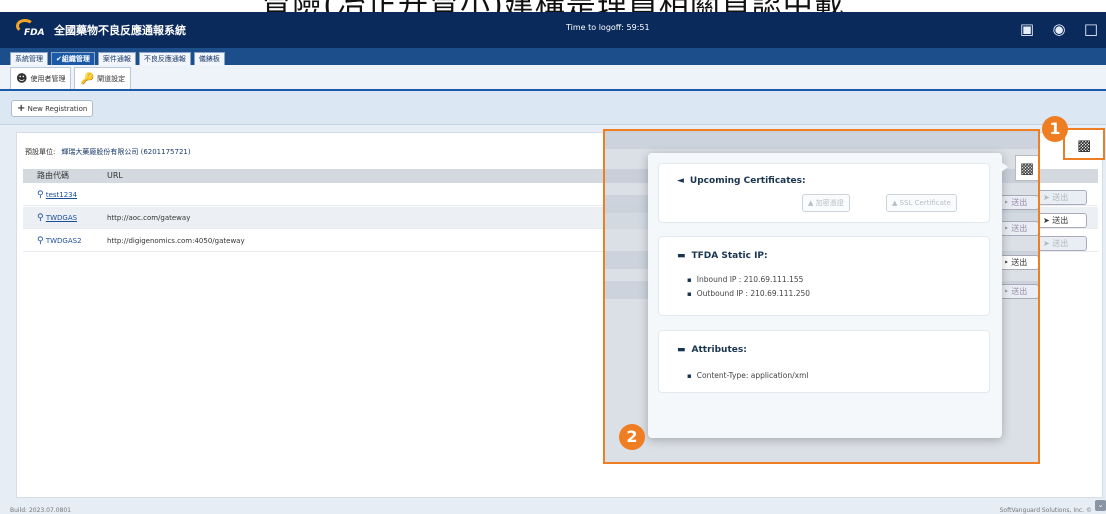 Image resolution: width=1106 pixels, height=514 pixels. What do you see at coordinates (748, 294) in the screenshot?
I see `outbound-ip: Outbound IP : 210.69.111.250` at bounding box center [748, 294].